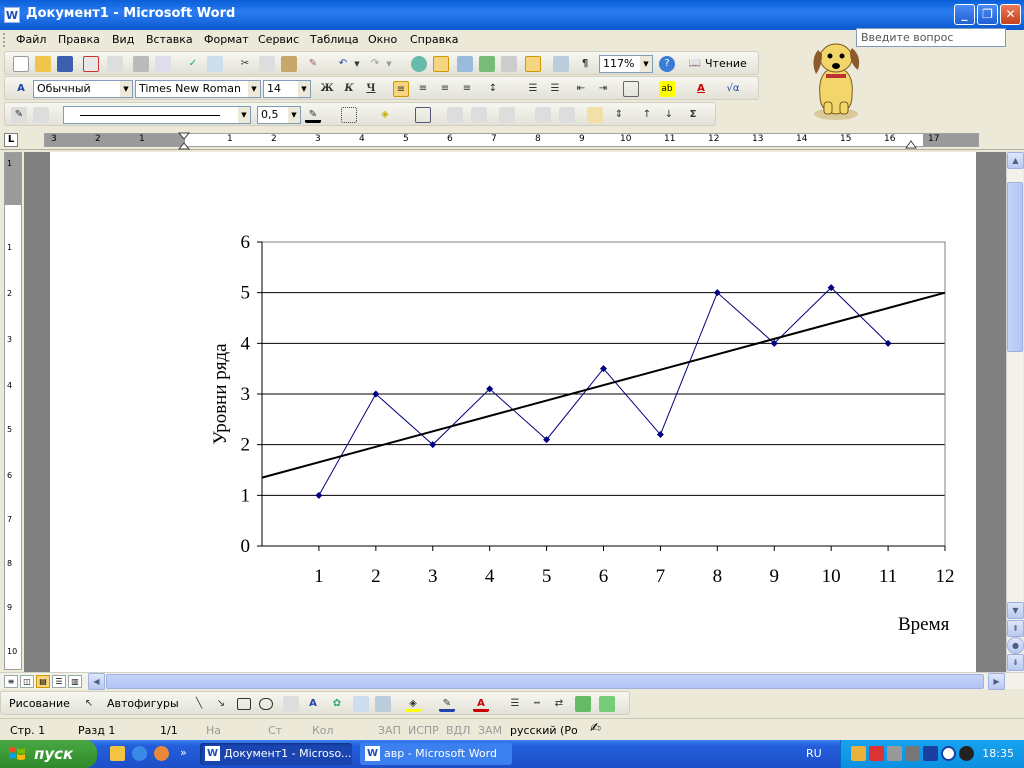 The image size is (1024, 768). I want to click on office-assistant-dog, so click(836, 79).